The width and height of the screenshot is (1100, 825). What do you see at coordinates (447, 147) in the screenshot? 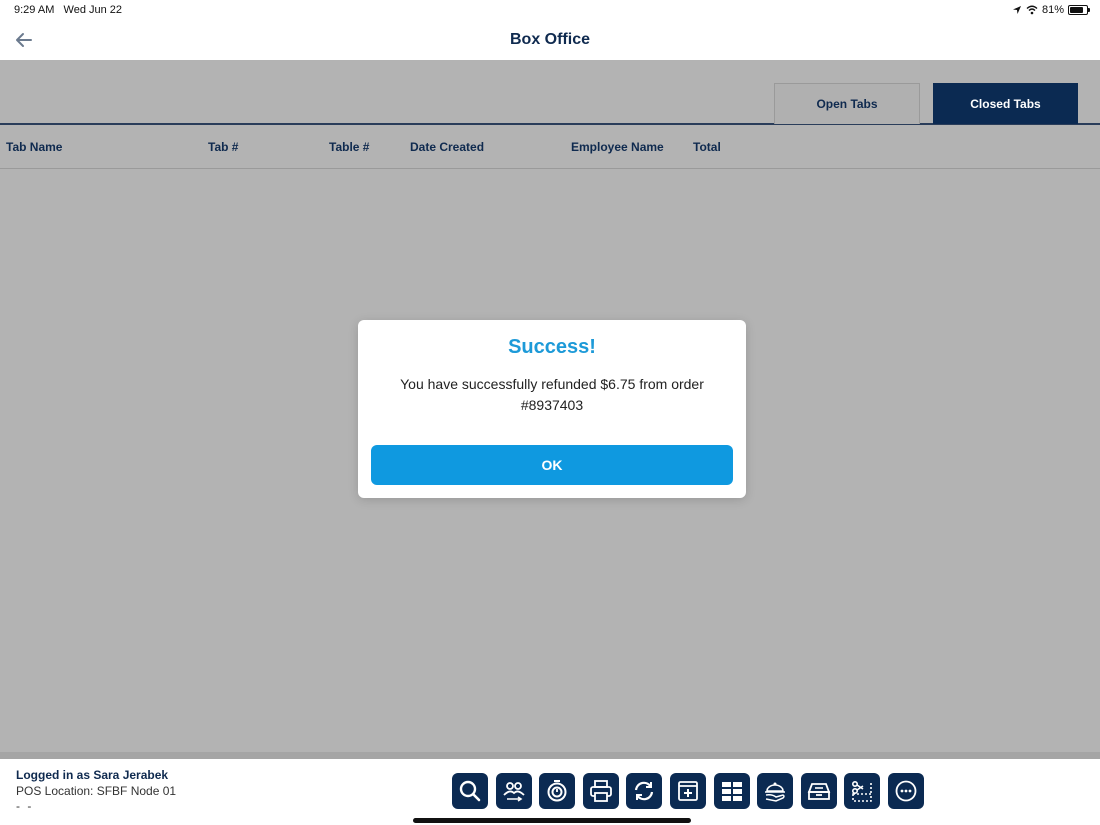
I see `column-header-date-created: Date Created` at bounding box center [447, 147].